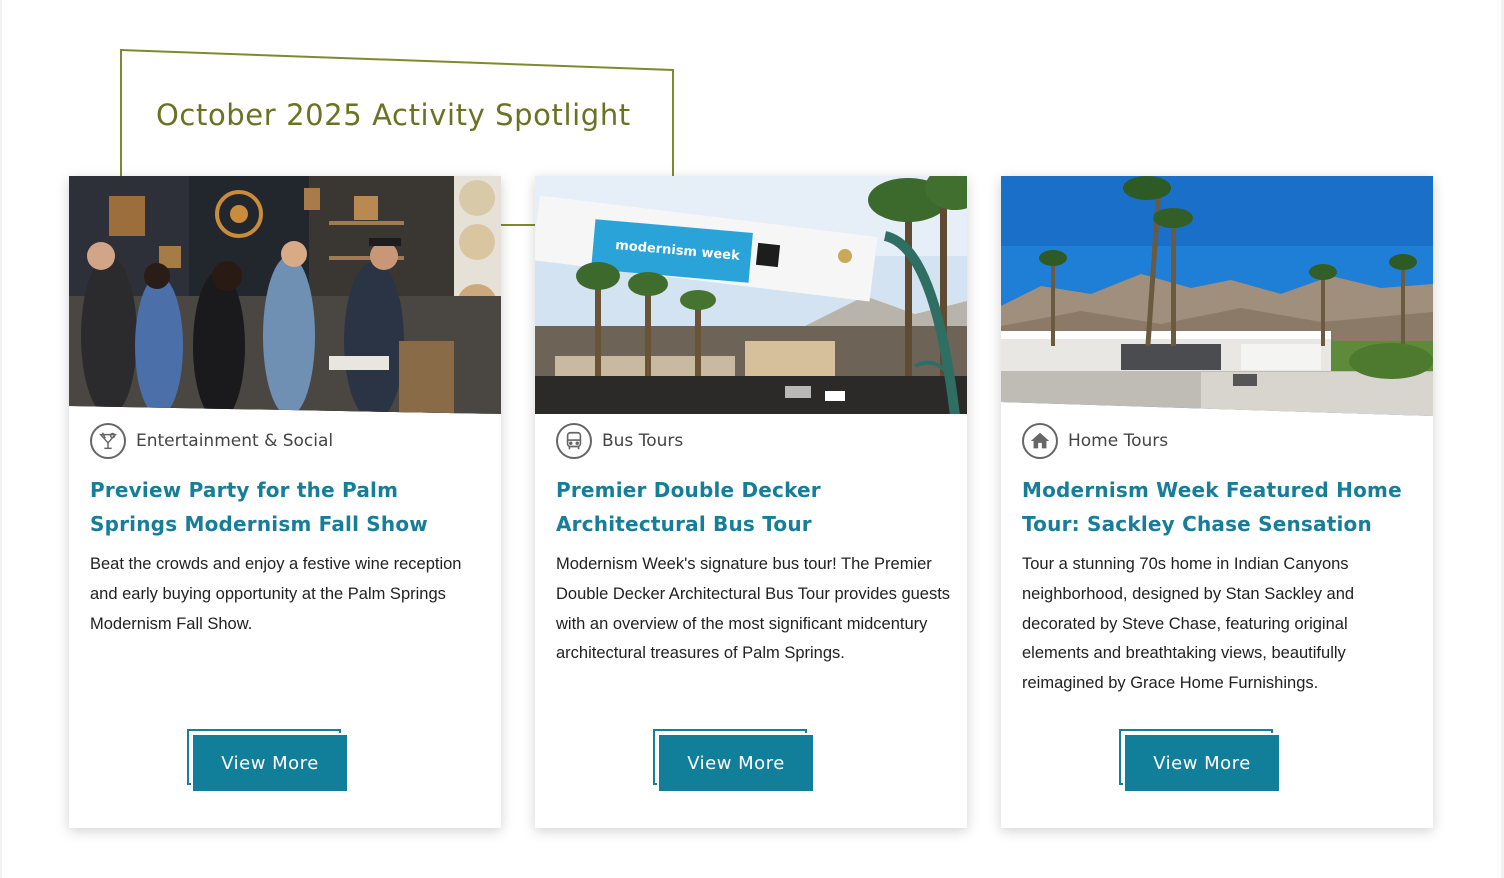 Image resolution: width=1504 pixels, height=878 pixels. What do you see at coordinates (393, 115) in the screenshot?
I see `section-heading: October 2025 Activity Spotlight` at bounding box center [393, 115].